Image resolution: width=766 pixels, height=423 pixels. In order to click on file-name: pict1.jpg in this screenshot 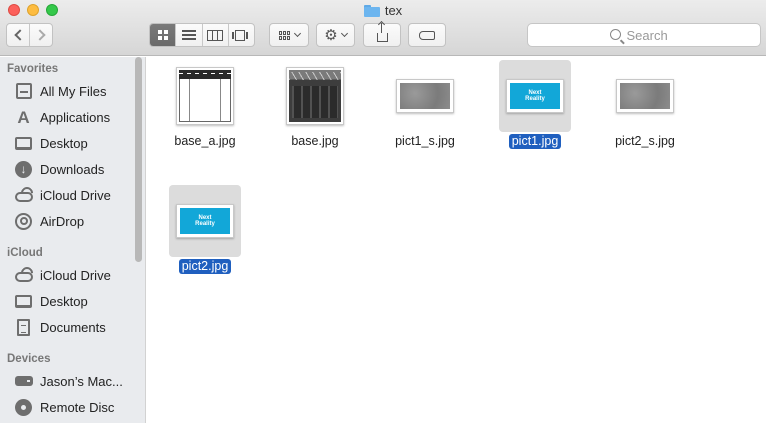, I will do `click(535, 141)`.